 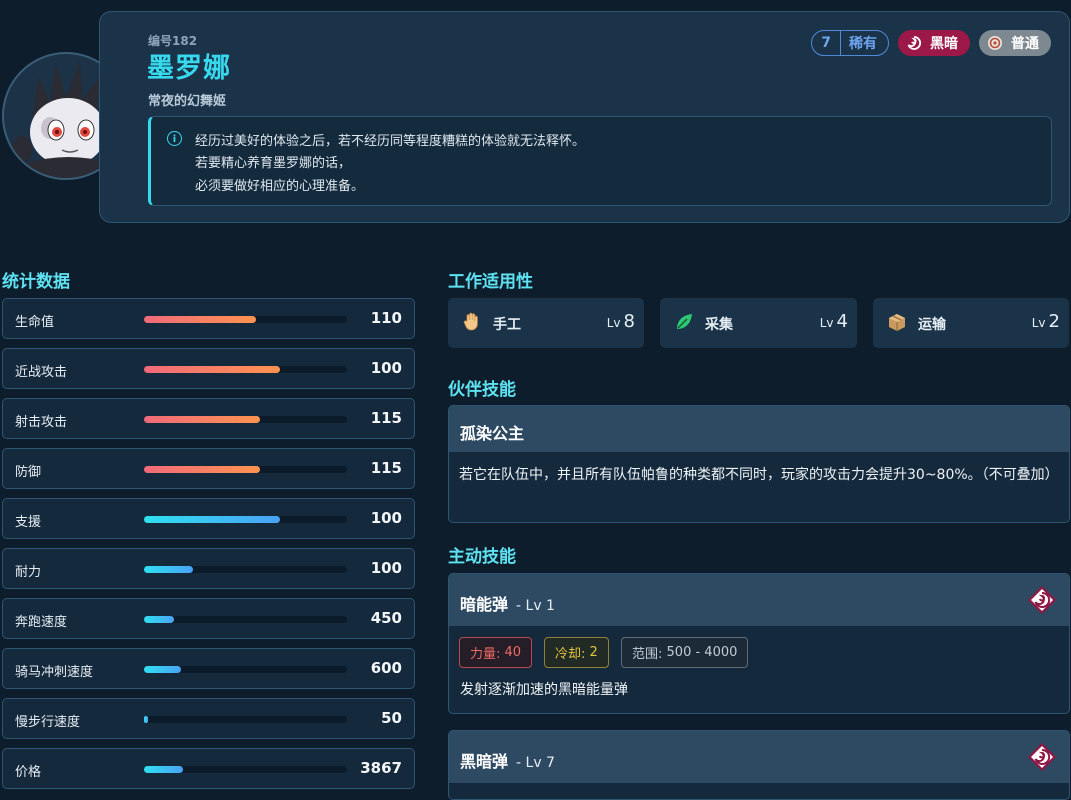 I want to click on work-level: Lv 2, so click(x=1045, y=321).